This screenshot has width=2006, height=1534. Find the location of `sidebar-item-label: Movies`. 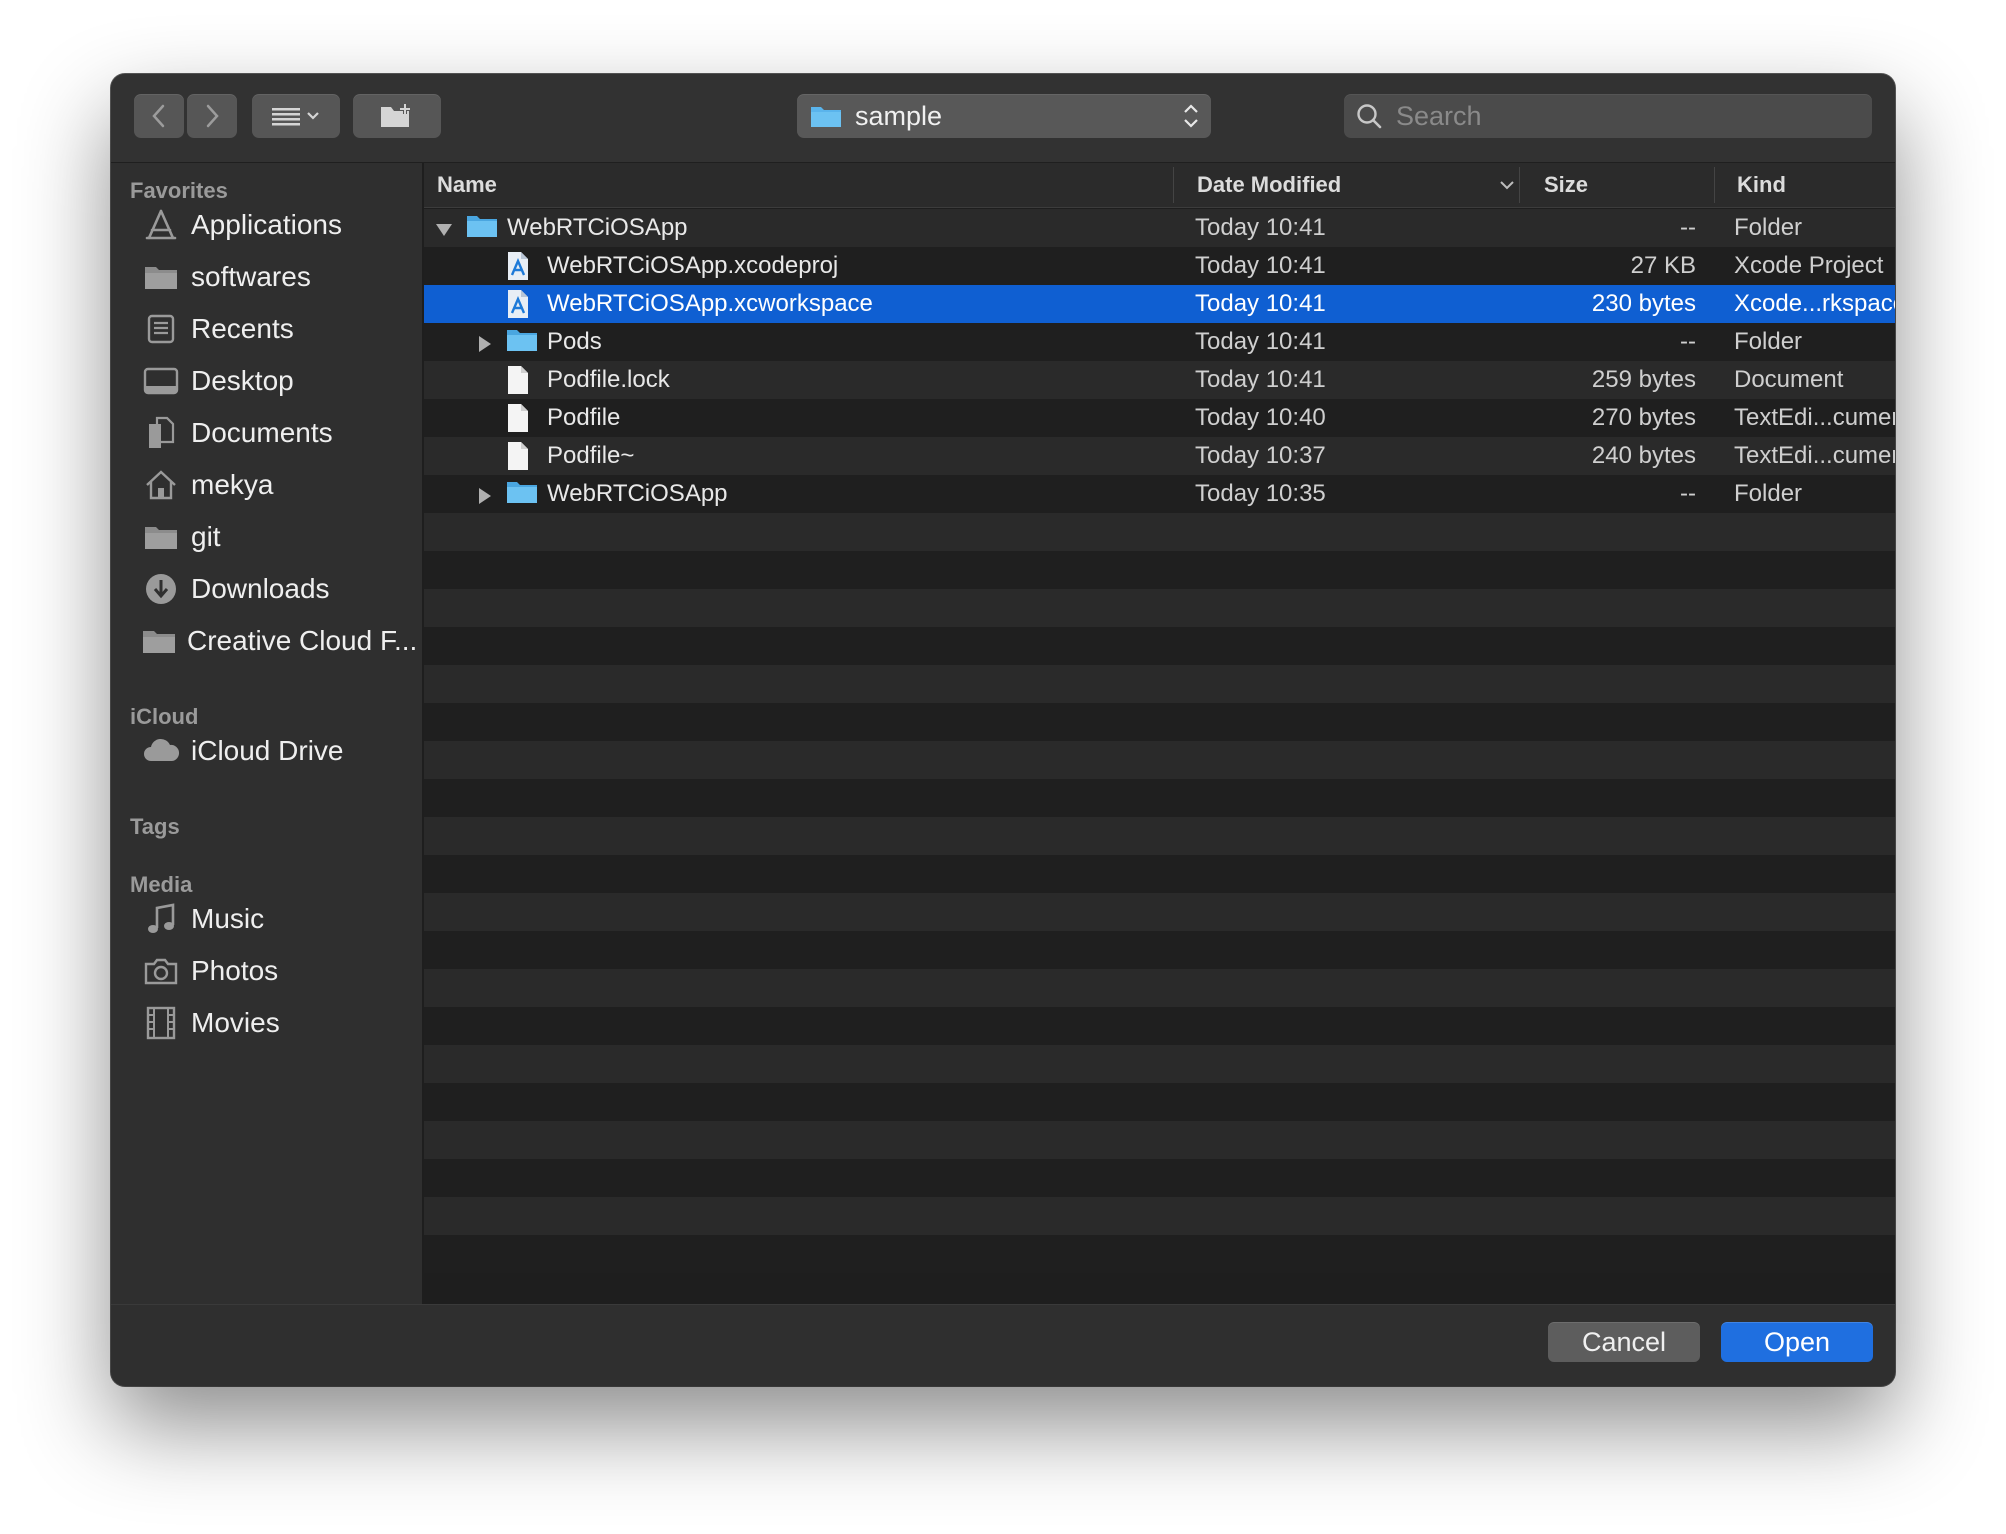

sidebar-item-label: Movies is located at coordinates (235, 1022).